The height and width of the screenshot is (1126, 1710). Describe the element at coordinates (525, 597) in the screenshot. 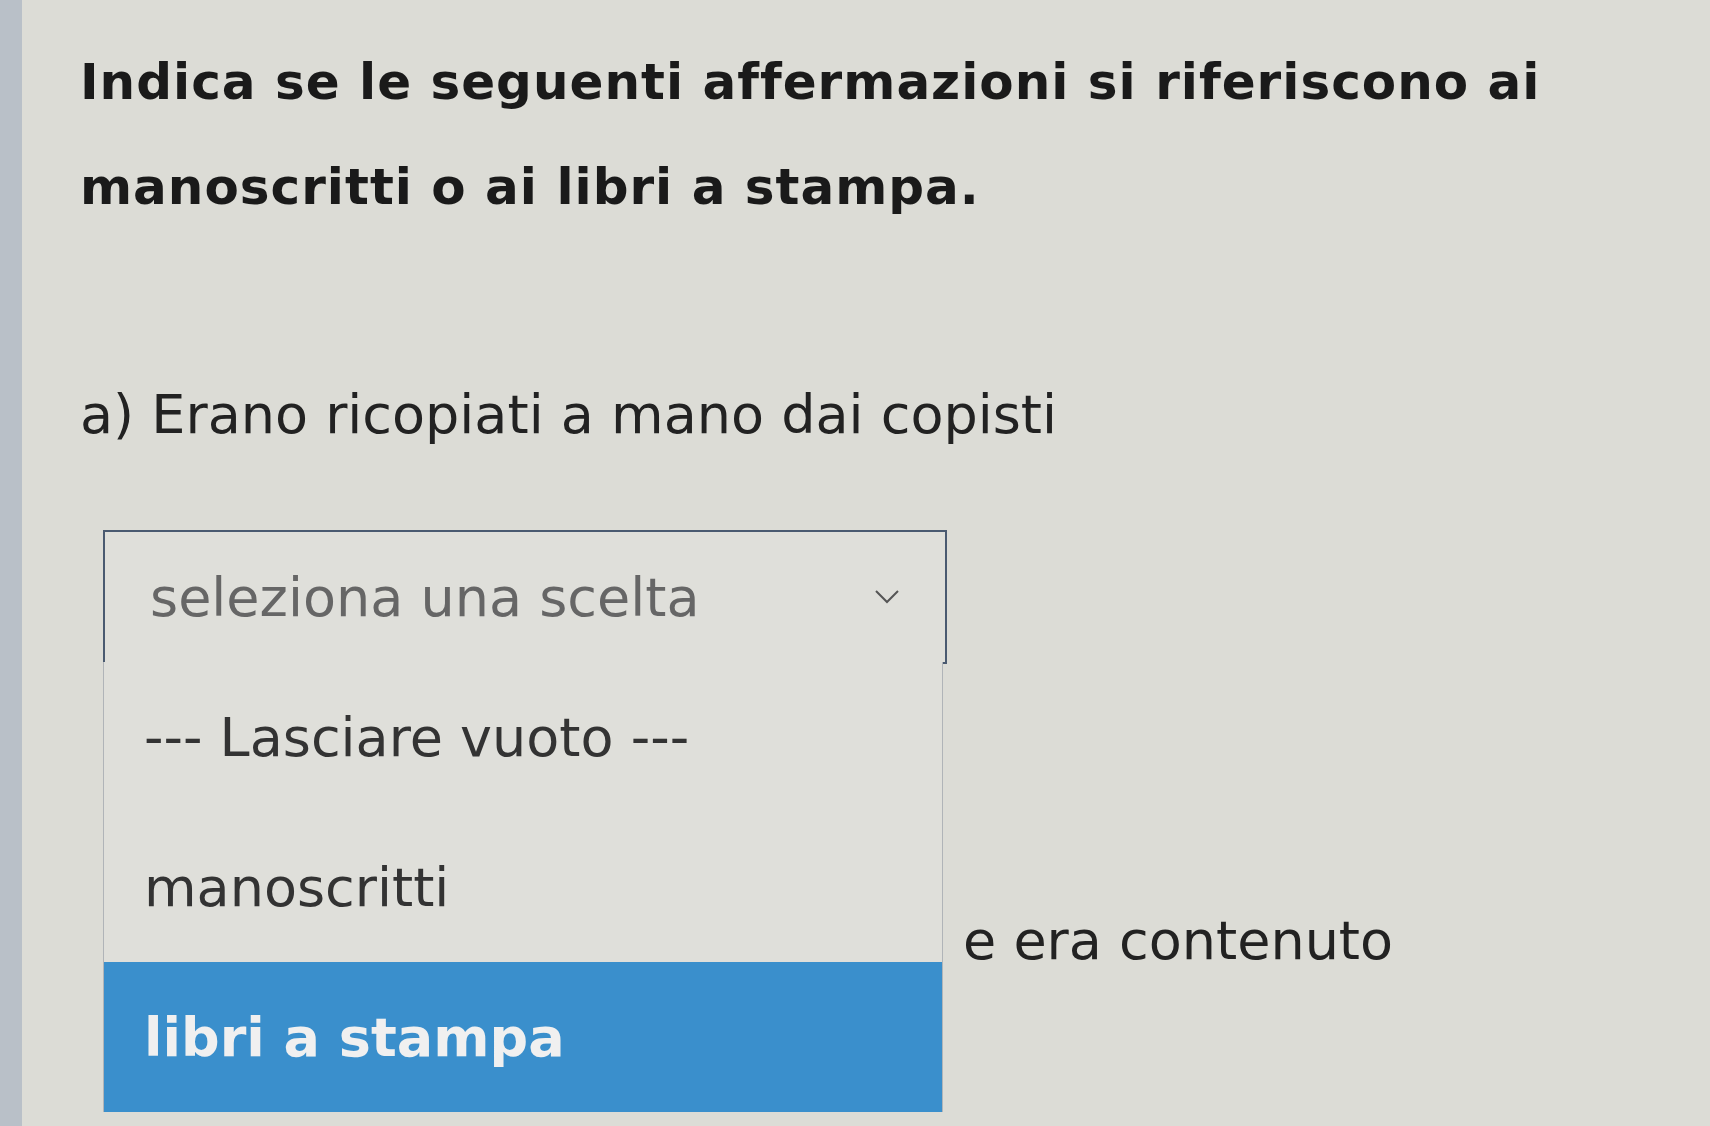

I see `choice-dropdown: seleziona una scelta` at that location.